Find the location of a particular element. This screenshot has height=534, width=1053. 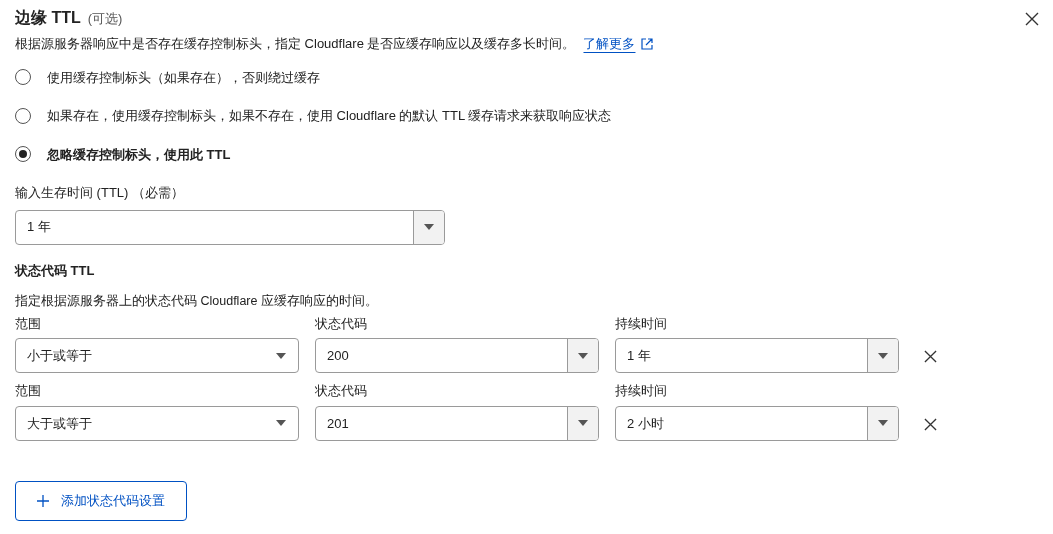

option-label: 如果存在，使用缓存控制标头，如果不存在，使用 Cloudflare 的默认 TTL 缓存请求来获取响应状态 is located at coordinates (329, 116).